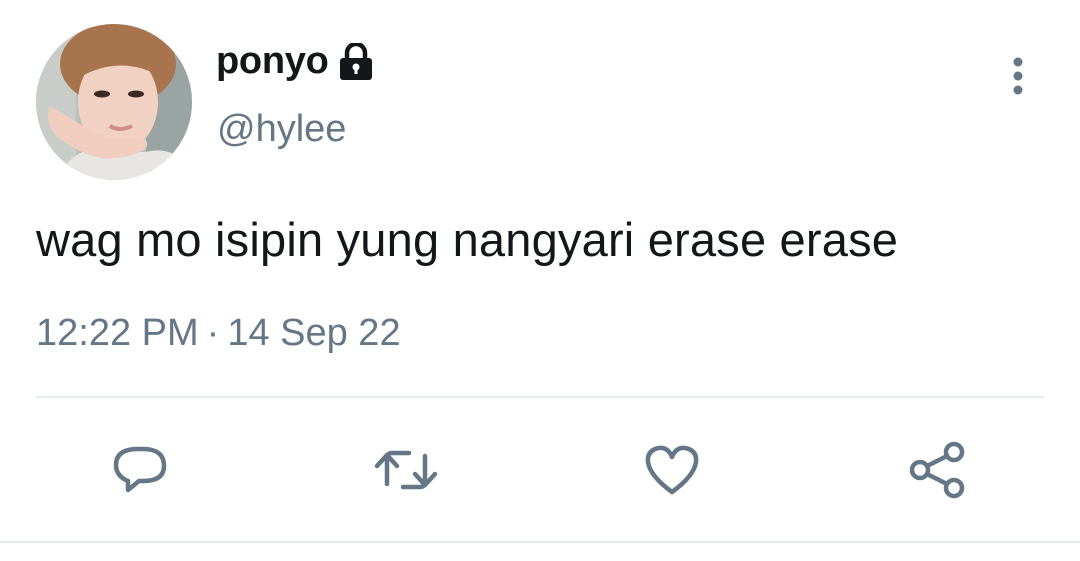 Image resolution: width=1080 pixels, height=561 pixels. I want to click on share-button, so click(938, 470).